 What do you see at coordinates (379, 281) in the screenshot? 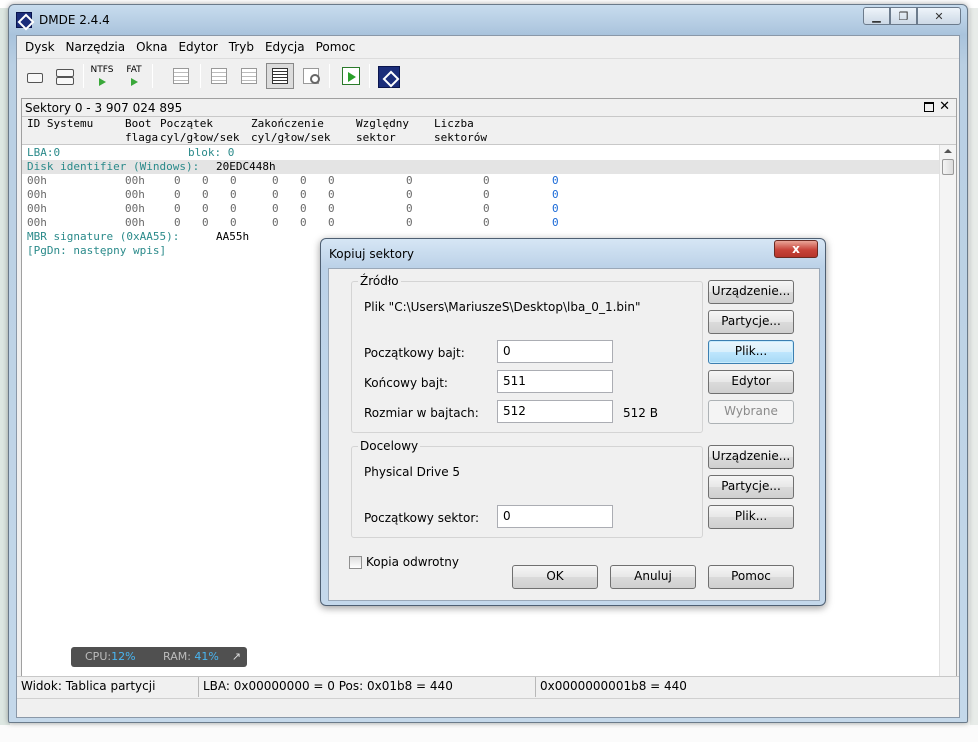
I see `source-group-title: Źródło` at bounding box center [379, 281].